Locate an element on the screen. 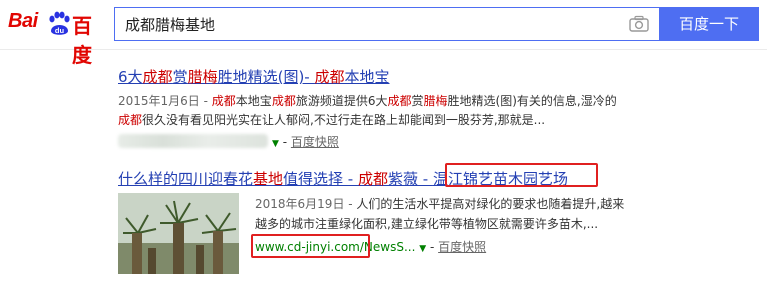  logo-du-text: du is located at coordinates (60, 30).